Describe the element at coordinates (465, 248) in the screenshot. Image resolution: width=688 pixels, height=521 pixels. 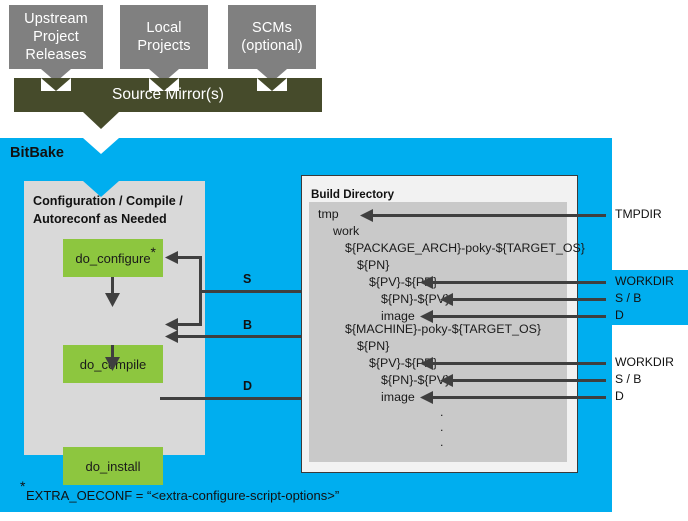
I see `tree-item-package-arch: ${PACKAGE_ARCH}-poky-${TARGET_OS}` at that location.